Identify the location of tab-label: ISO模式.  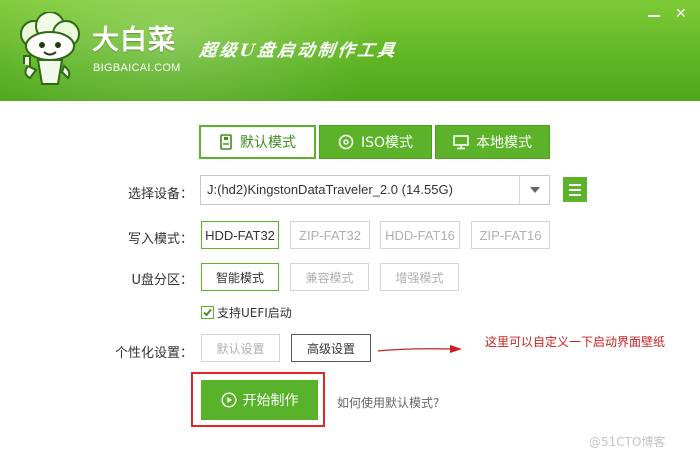
(387, 143).